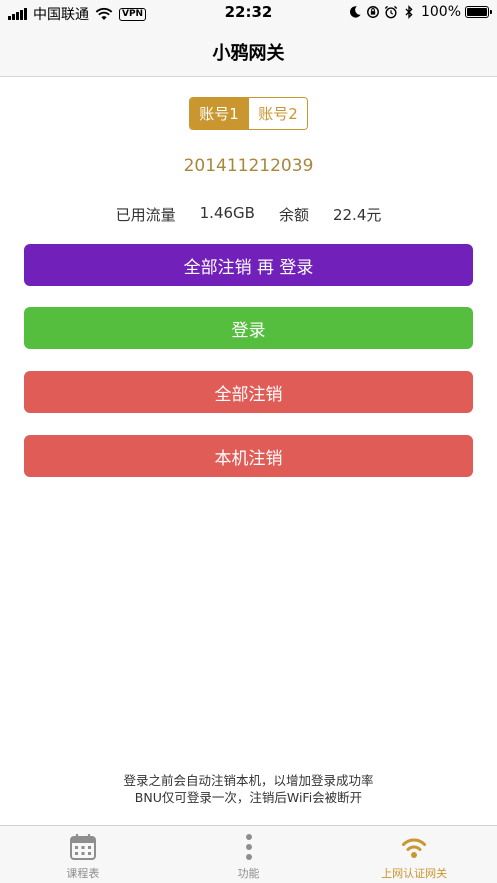  I want to click on login-button: 登录, so click(248, 328).